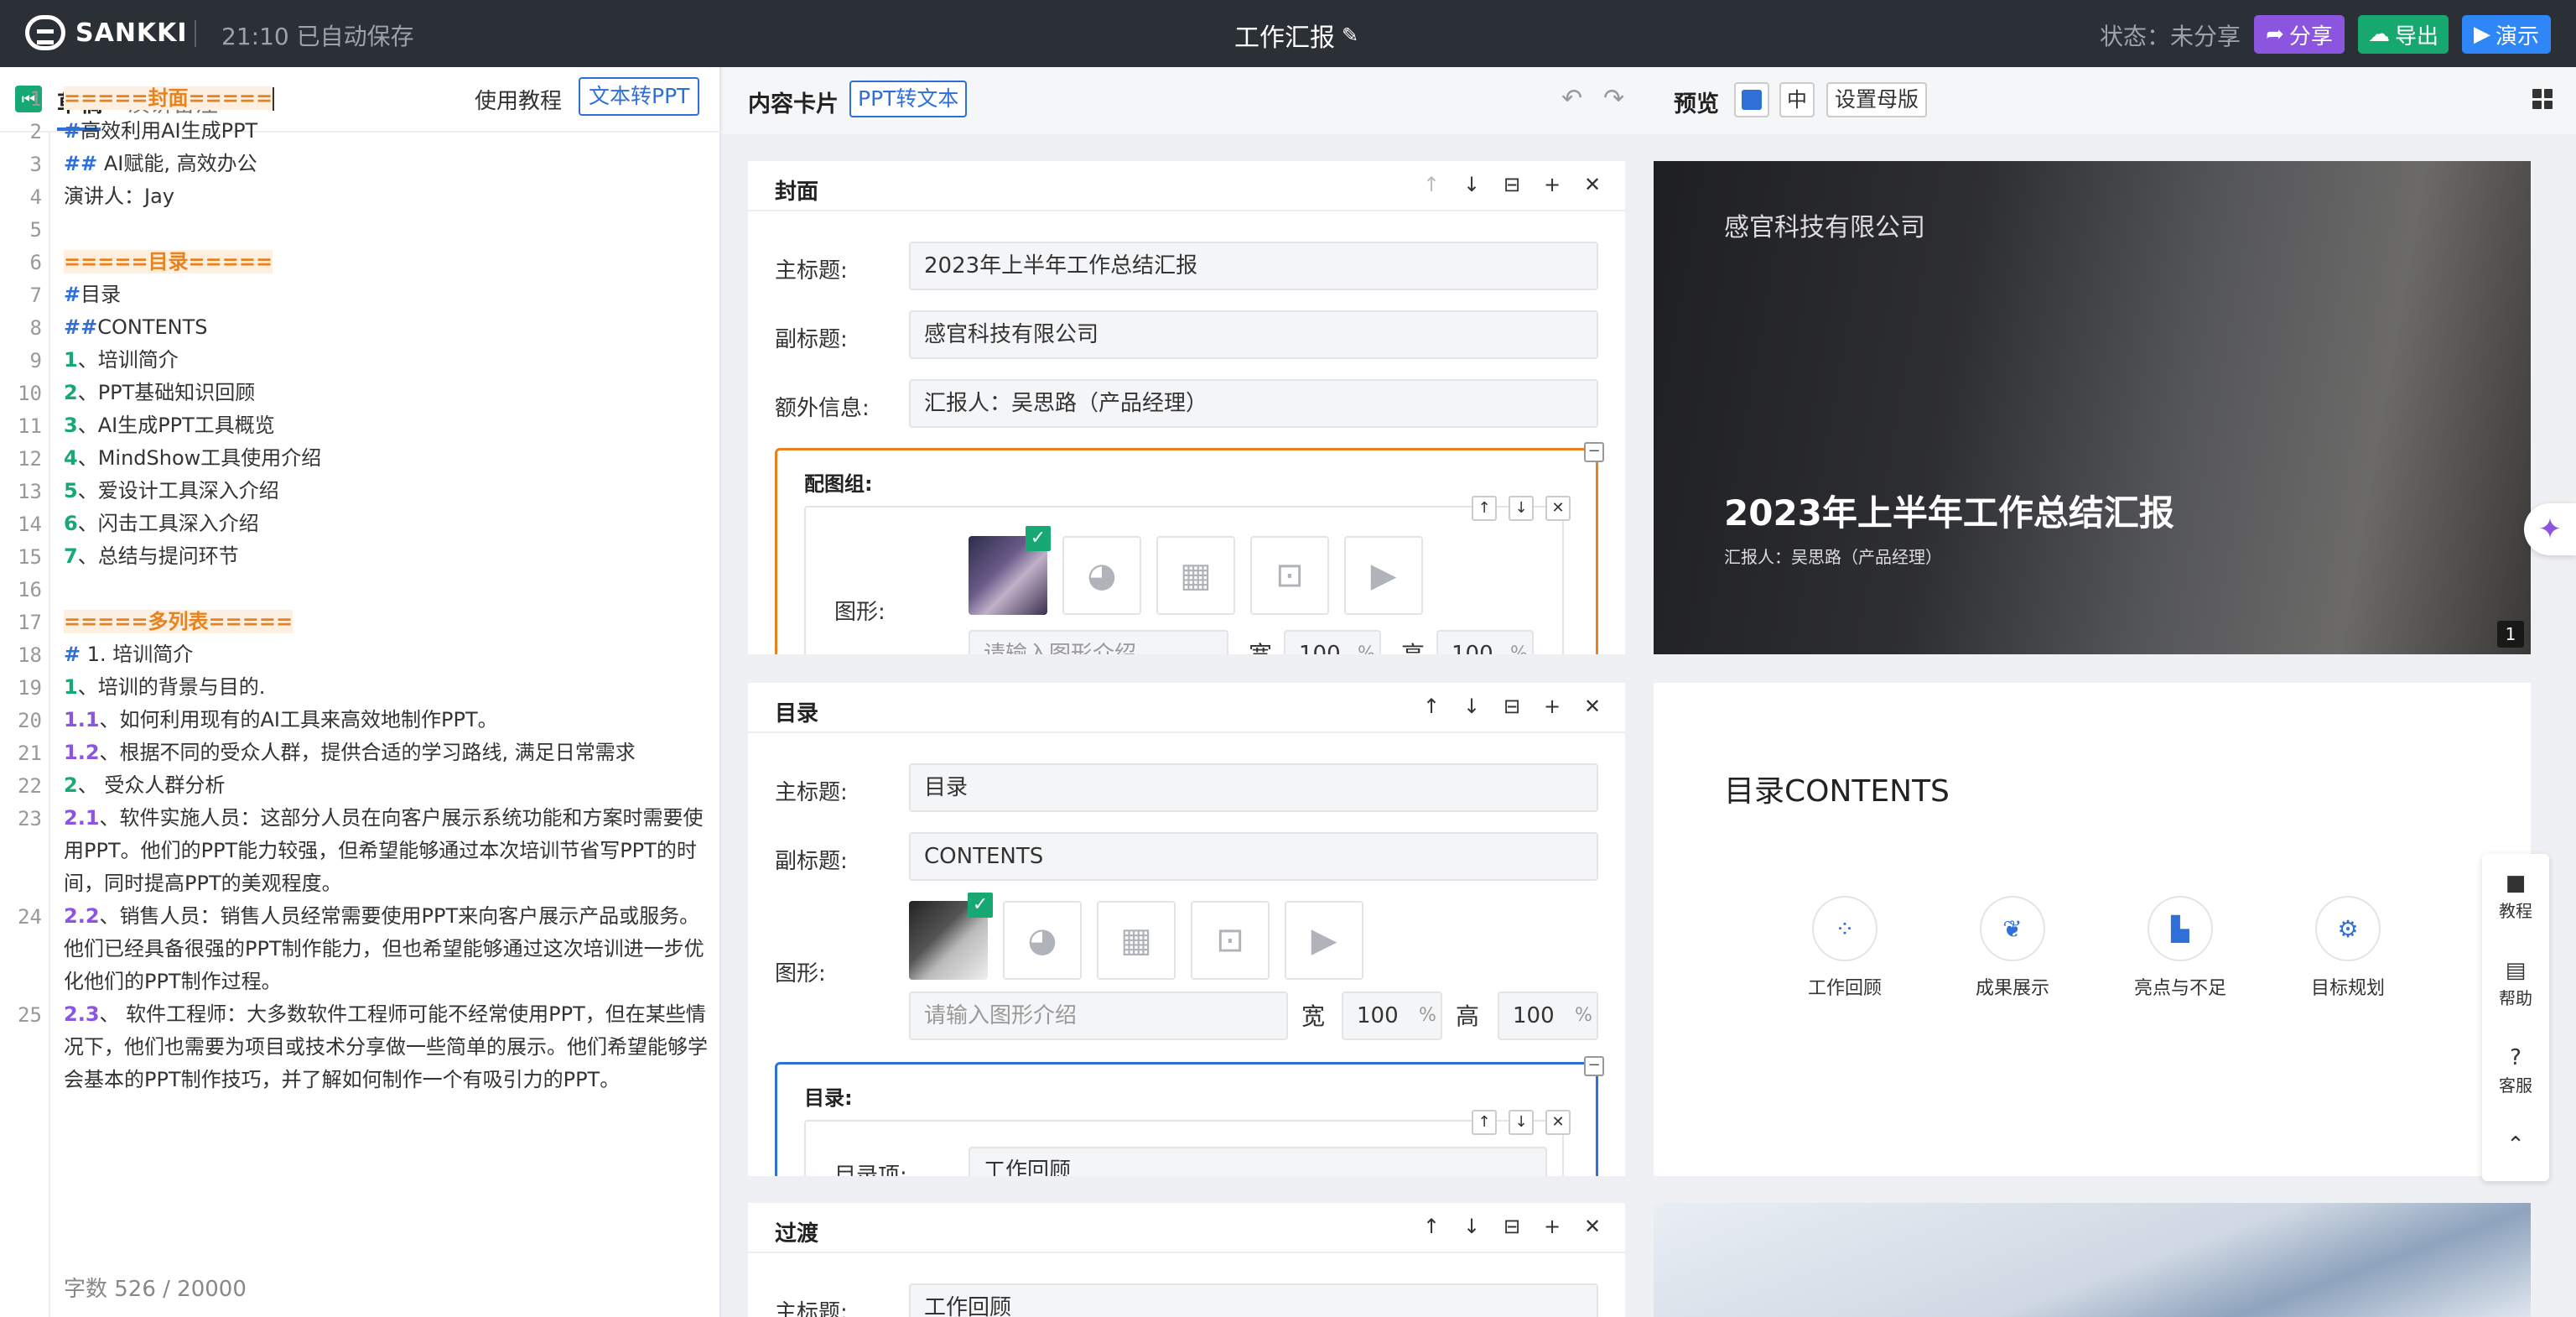 The width and height of the screenshot is (2576, 1317). Describe the element at coordinates (386, 556) in the screenshot. I see `editor-line: 7、总结与提问环节` at that location.